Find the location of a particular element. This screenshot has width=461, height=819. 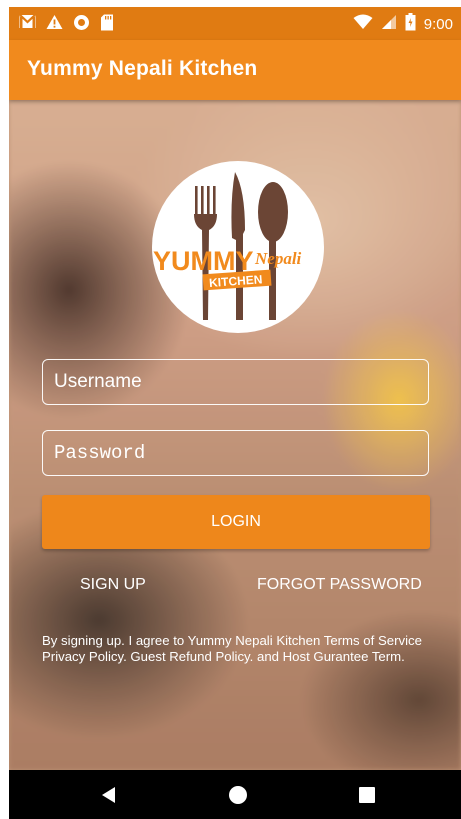

password-input is located at coordinates (235, 453).